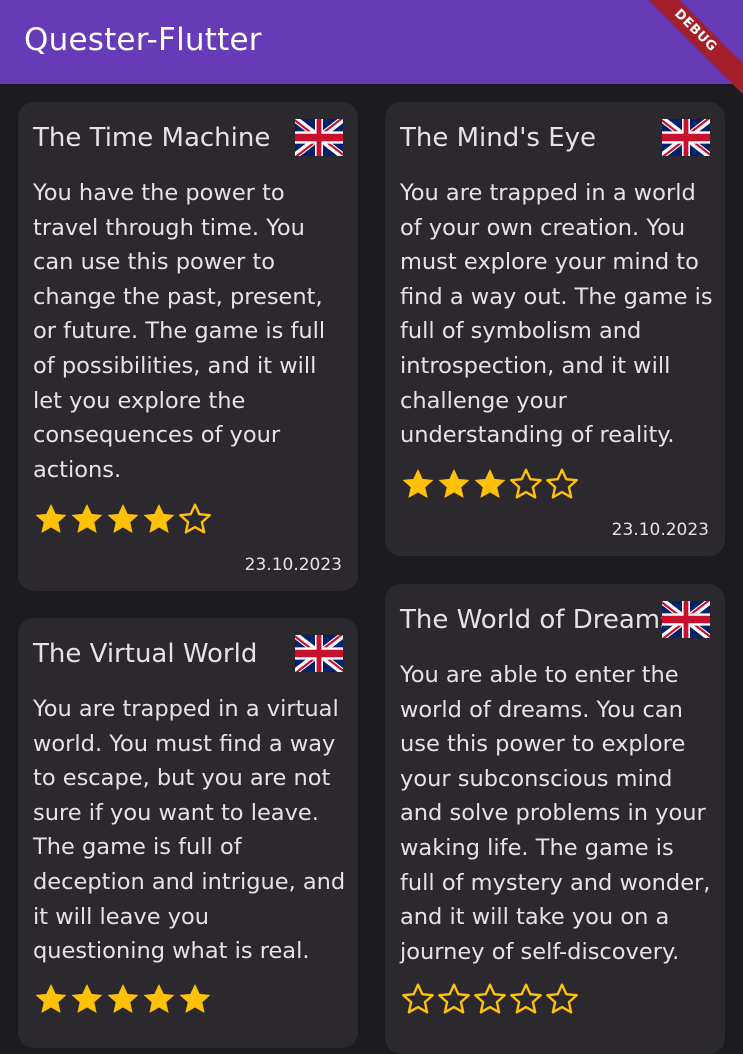  I want to click on quest-title: The Virtual World, so click(145, 654).